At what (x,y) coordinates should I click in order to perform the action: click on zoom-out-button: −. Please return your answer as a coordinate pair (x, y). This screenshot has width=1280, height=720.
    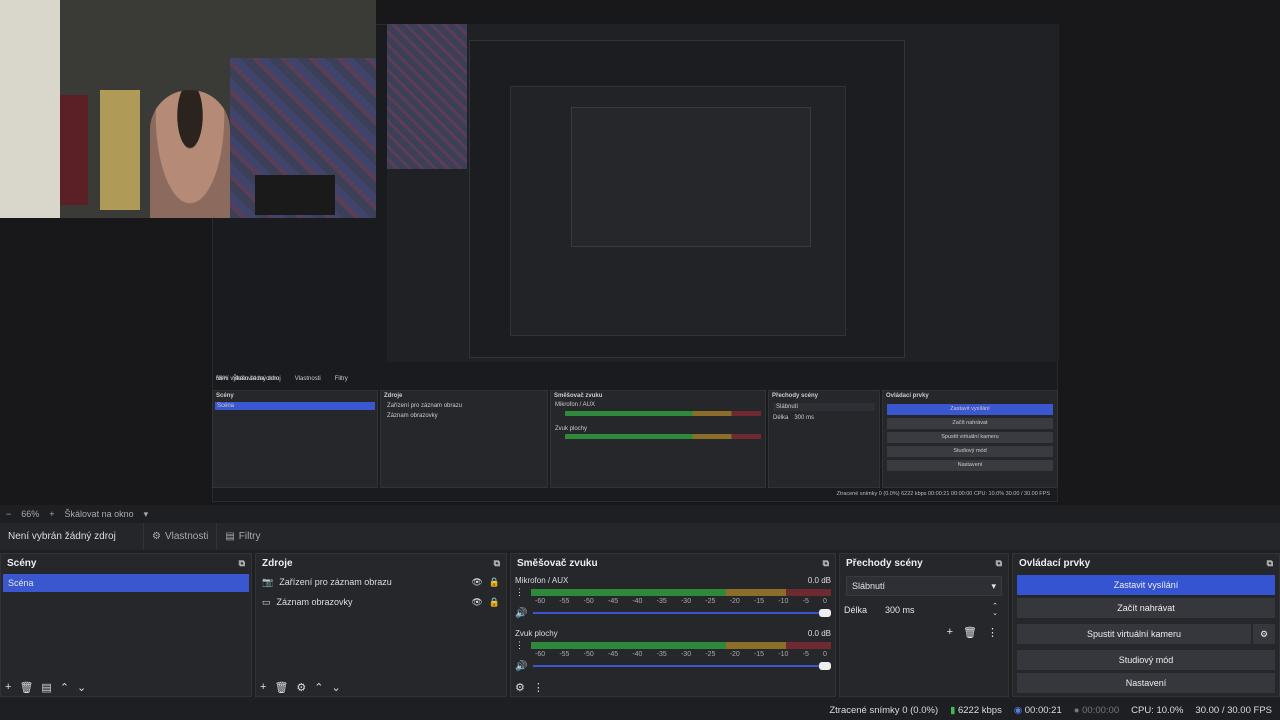
    Looking at the image, I should click on (8, 514).